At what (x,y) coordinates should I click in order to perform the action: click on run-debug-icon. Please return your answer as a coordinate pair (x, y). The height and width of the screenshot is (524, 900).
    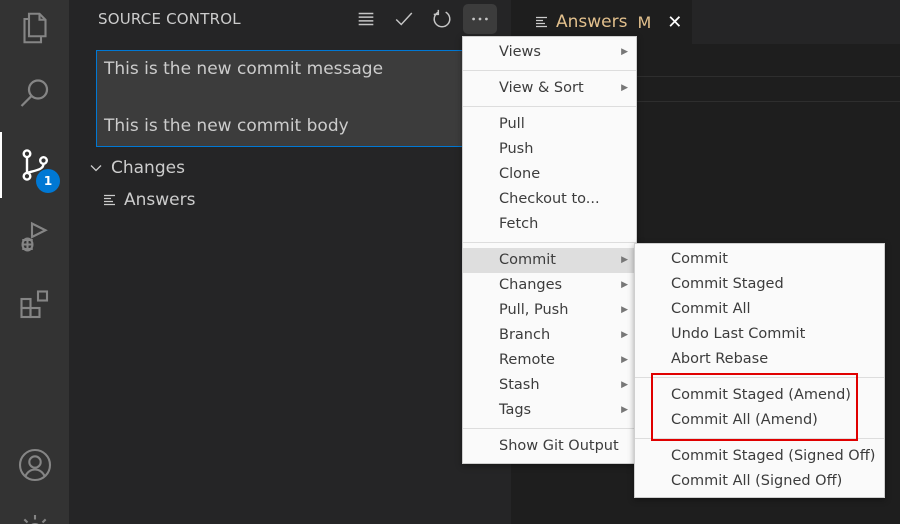
    Looking at the image, I should click on (34, 236).